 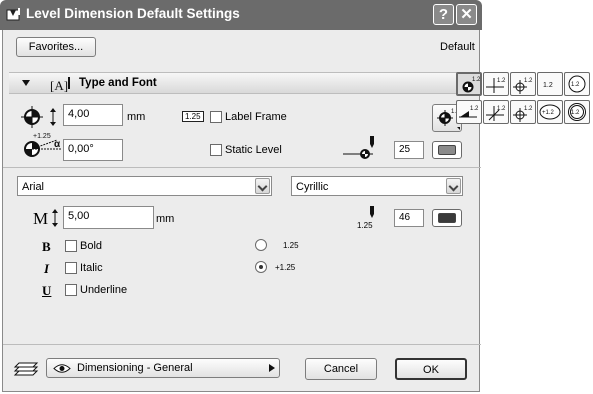 I want to click on bold-checkbox, so click(x=71, y=246).